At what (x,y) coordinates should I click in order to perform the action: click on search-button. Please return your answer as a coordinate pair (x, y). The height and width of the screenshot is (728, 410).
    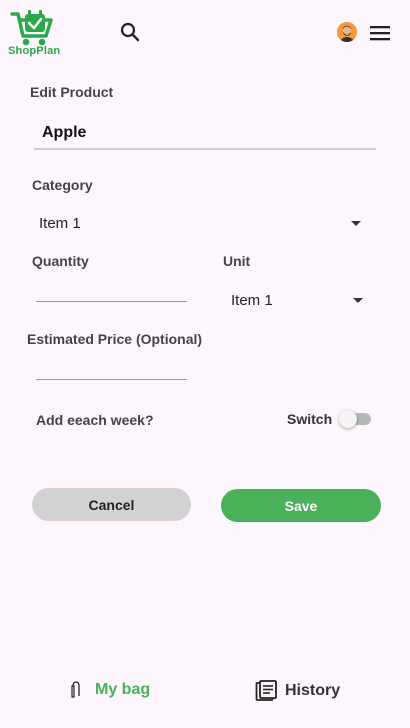
    Looking at the image, I should click on (130, 32).